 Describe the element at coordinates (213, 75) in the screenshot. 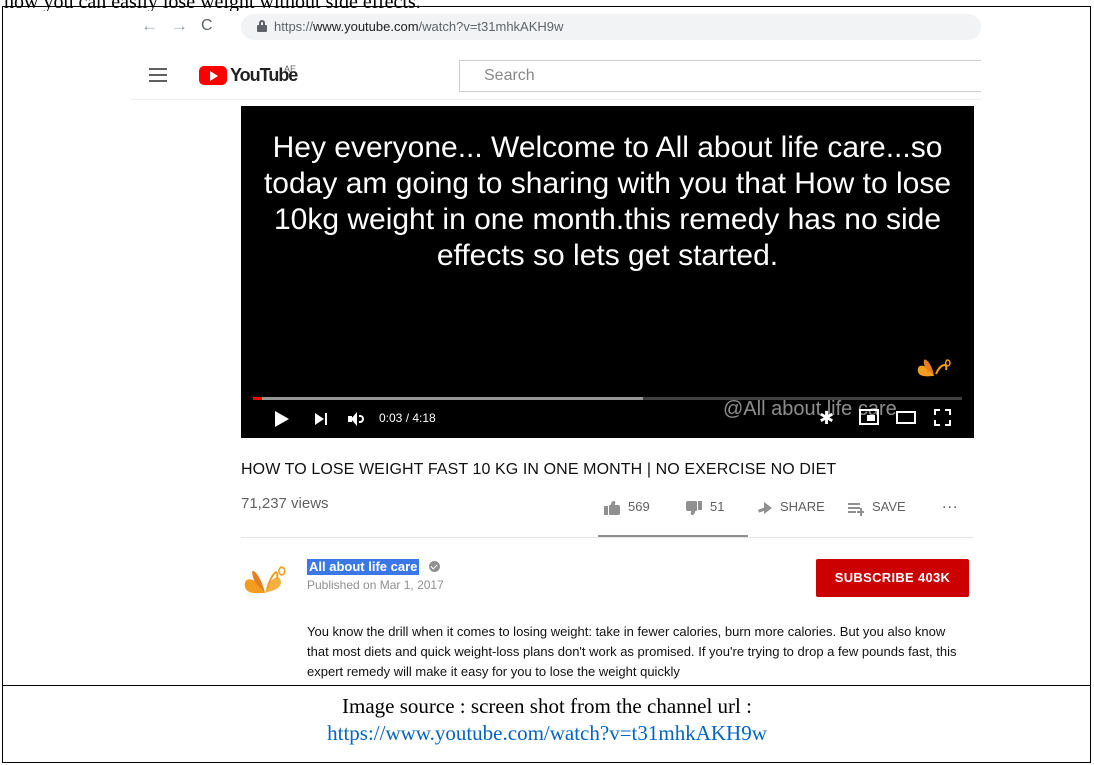

I see `youtube-play-logo-icon` at that location.